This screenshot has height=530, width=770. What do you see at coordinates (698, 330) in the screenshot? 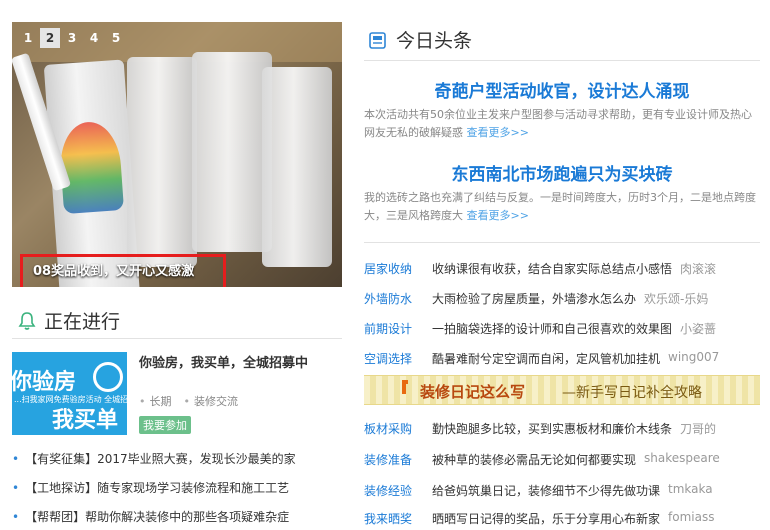
I see `author-name: 小姿蔷` at bounding box center [698, 330].